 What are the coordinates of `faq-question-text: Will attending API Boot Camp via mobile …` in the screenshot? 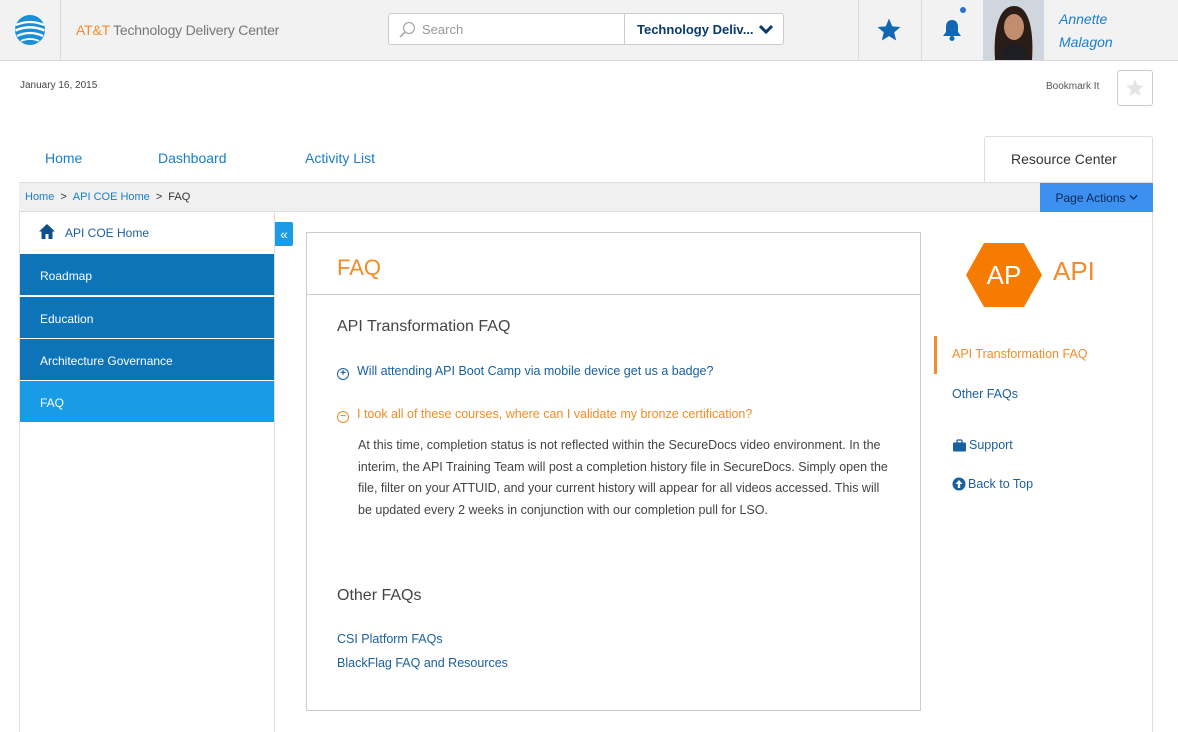 It's located at (535, 371).